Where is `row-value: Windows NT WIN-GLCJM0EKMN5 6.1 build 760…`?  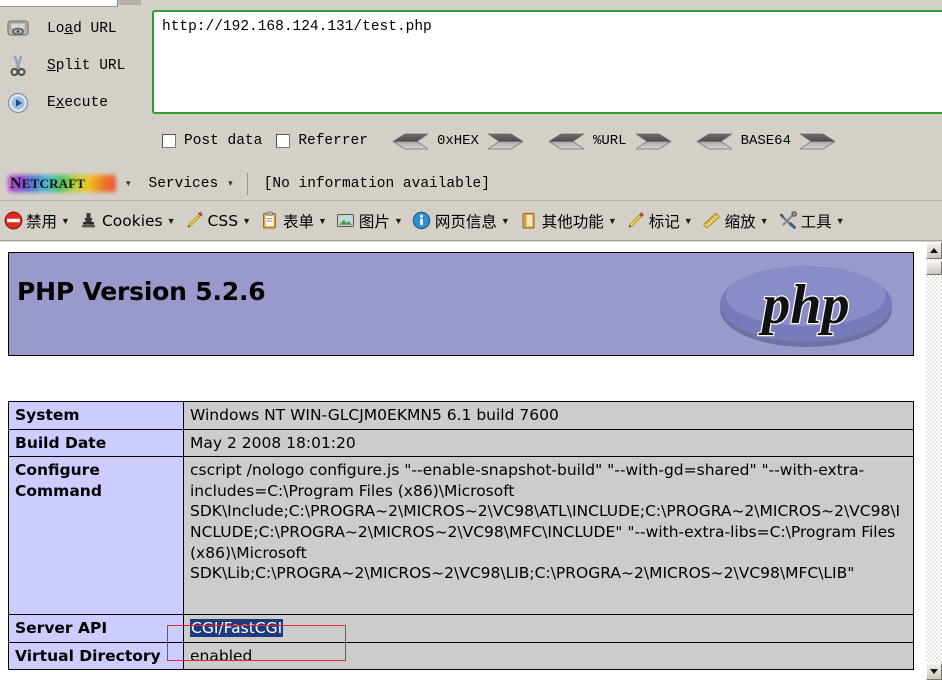 row-value: Windows NT WIN-GLCJM0EKMN5 6.1 build 760… is located at coordinates (548, 415).